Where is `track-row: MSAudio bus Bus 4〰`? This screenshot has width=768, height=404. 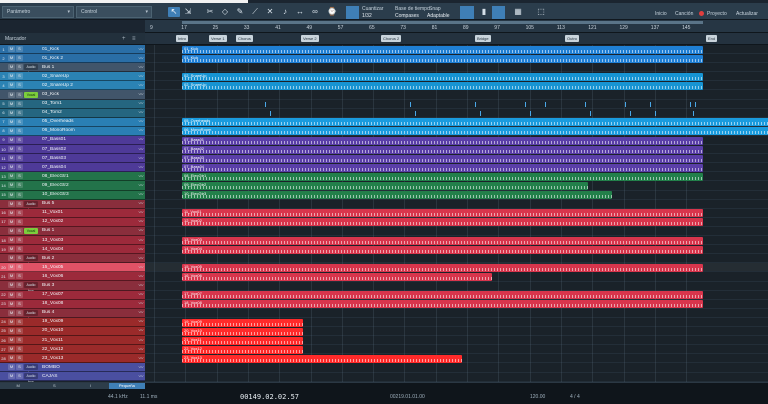
track-row: MSAudio bus Bus 4〰 is located at coordinates (72, 314).